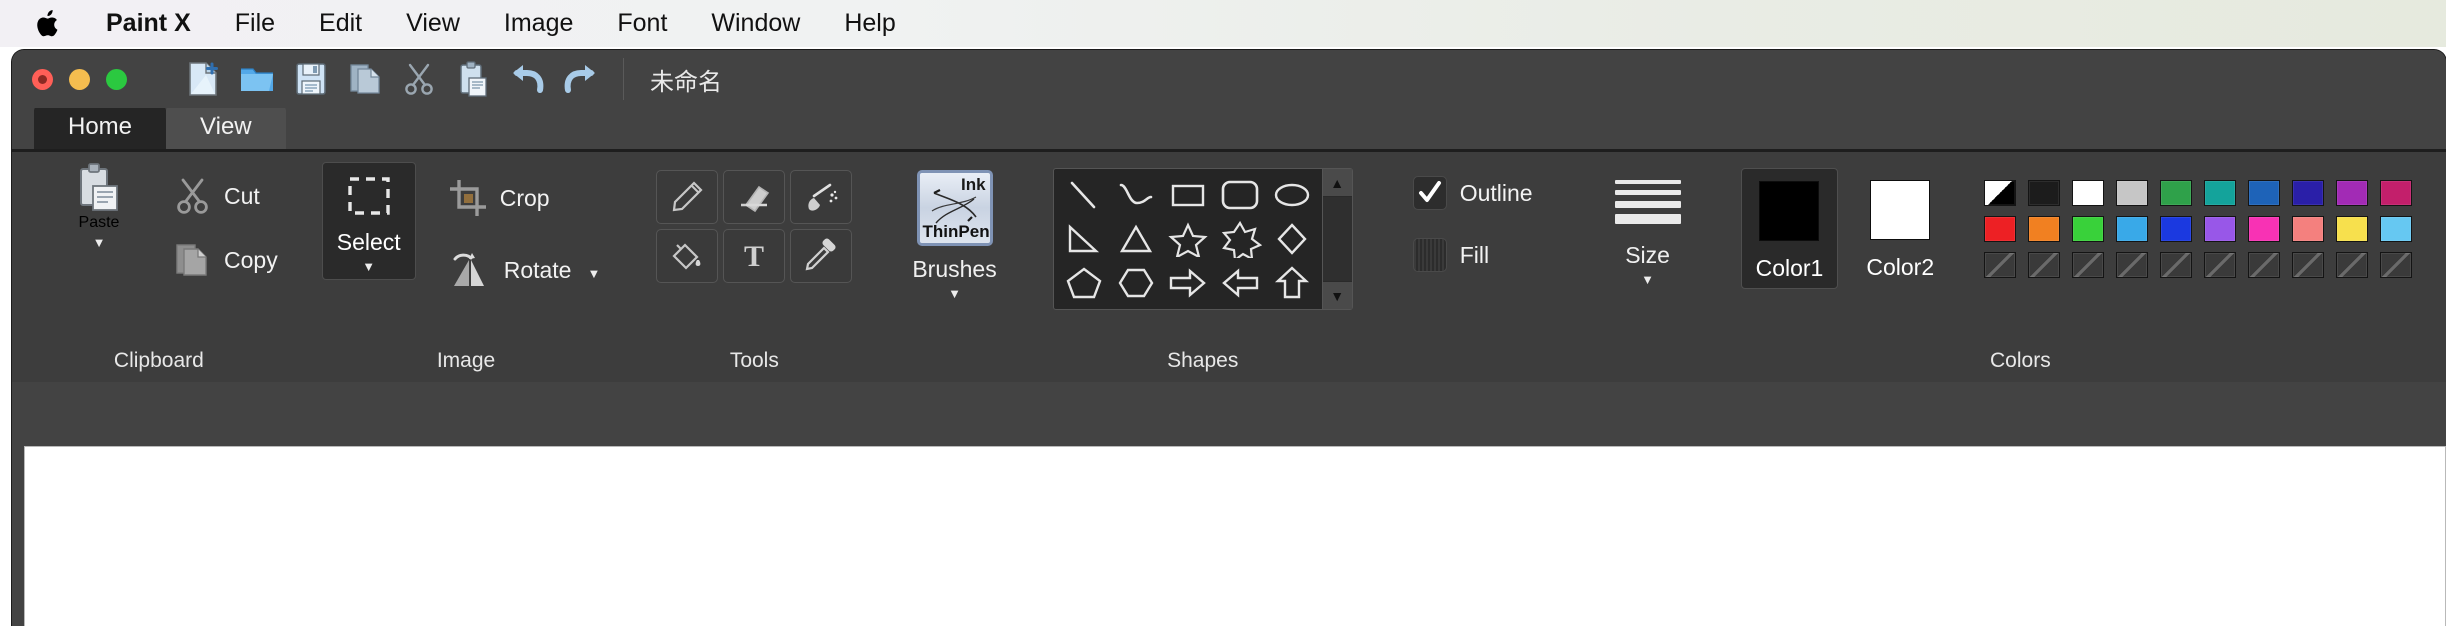 The width and height of the screenshot is (2446, 626). I want to click on size-preview-icon, so click(1647, 202).